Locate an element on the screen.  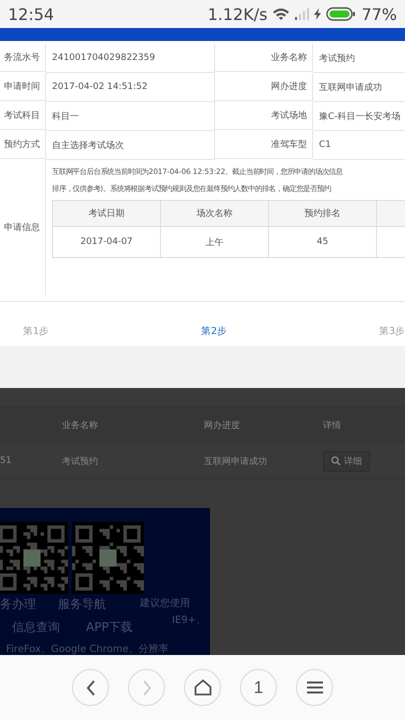
footer-link: APP下载 is located at coordinates (123, 627).